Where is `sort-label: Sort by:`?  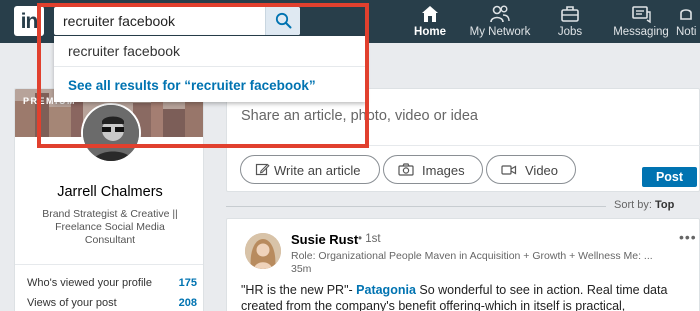
sort-label: Sort by: is located at coordinates (633, 205).